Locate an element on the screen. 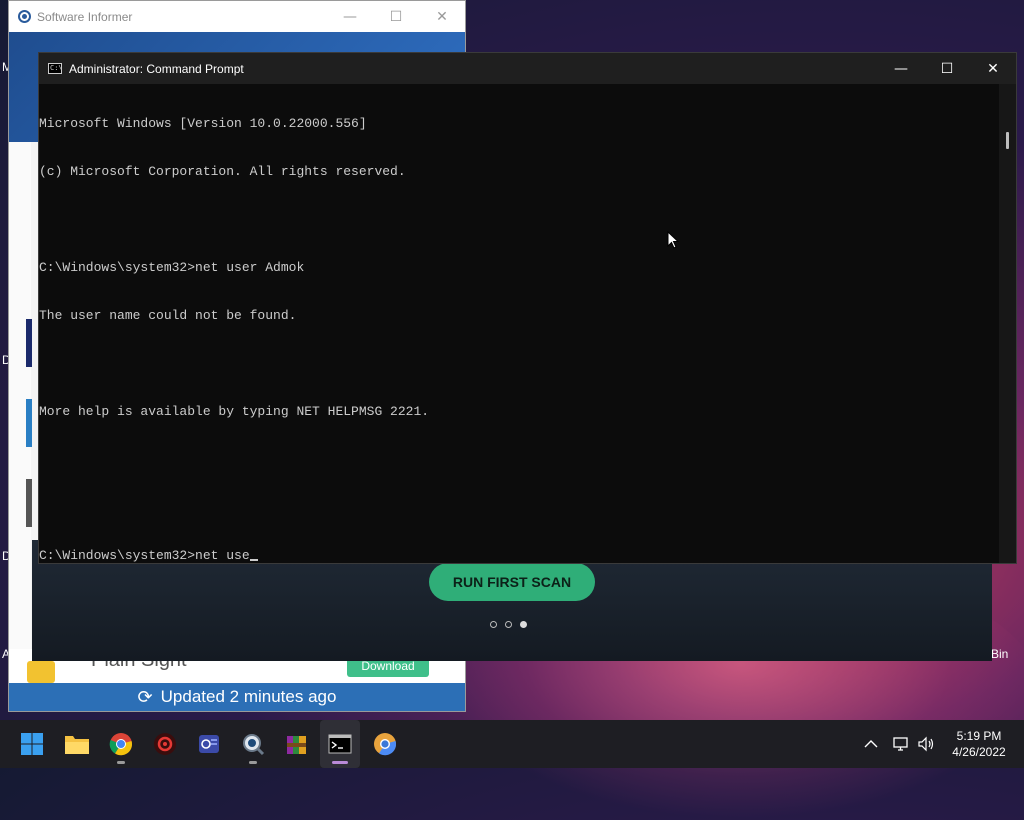  terminal-icon is located at coordinates (340, 744).